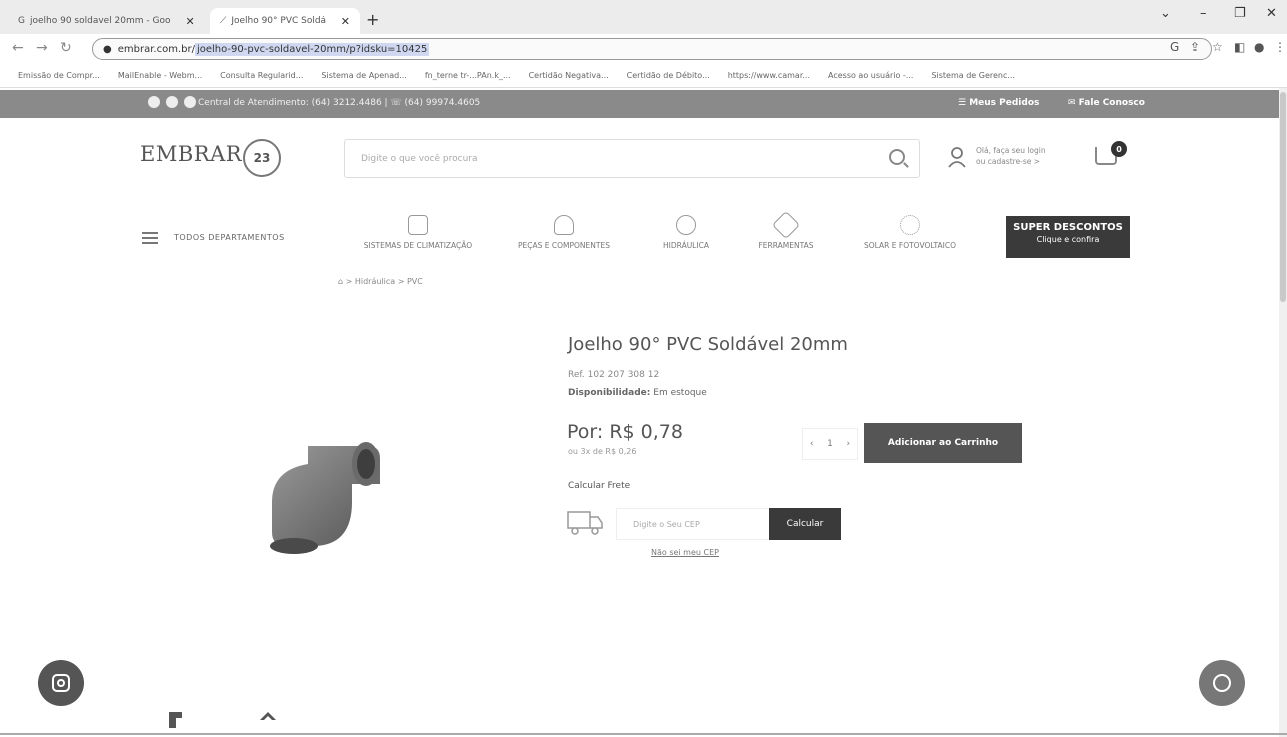  What do you see at coordinates (599, 486) in the screenshot?
I see `shipping-label: Calcular Frete` at bounding box center [599, 486].